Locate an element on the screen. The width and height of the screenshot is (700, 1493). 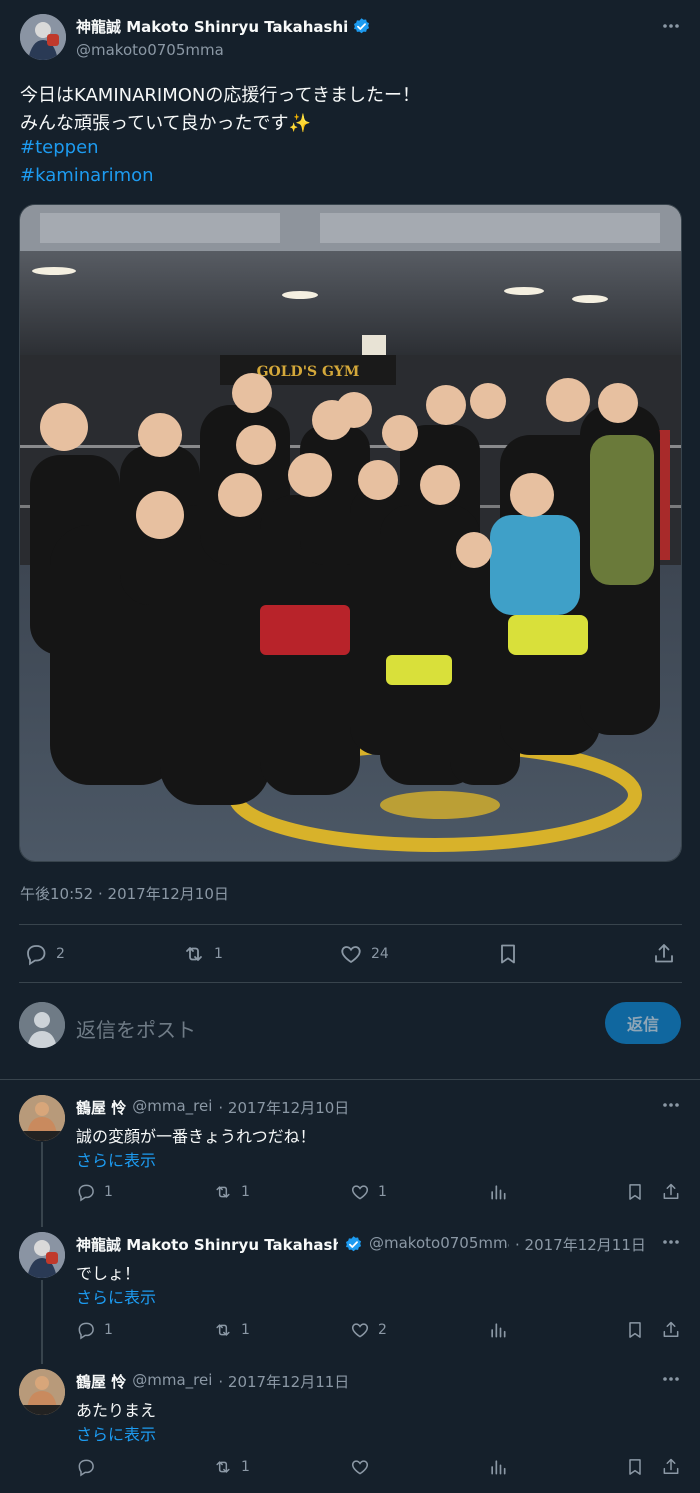
hashtag-teppen: #teppen is located at coordinates (59, 147).